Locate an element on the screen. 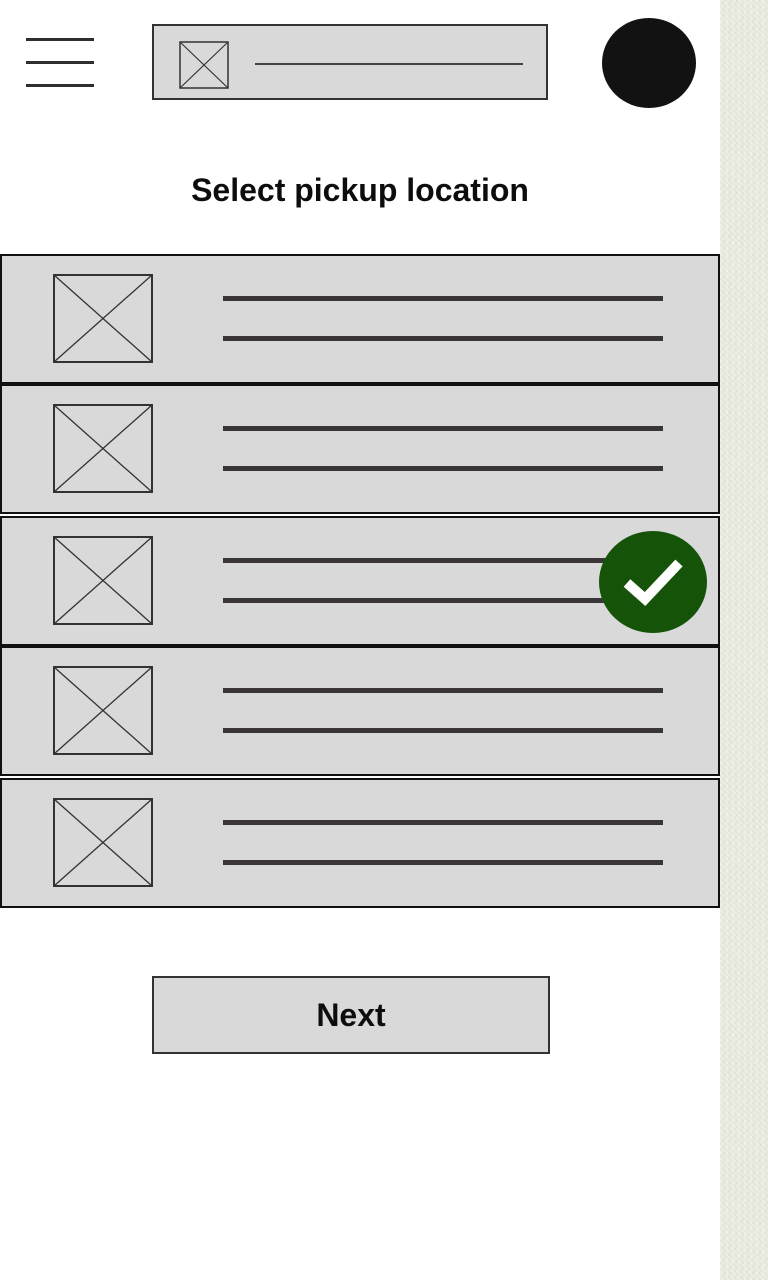 The height and width of the screenshot is (1280, 768). selected-badge is located at coordinates (653, 582).